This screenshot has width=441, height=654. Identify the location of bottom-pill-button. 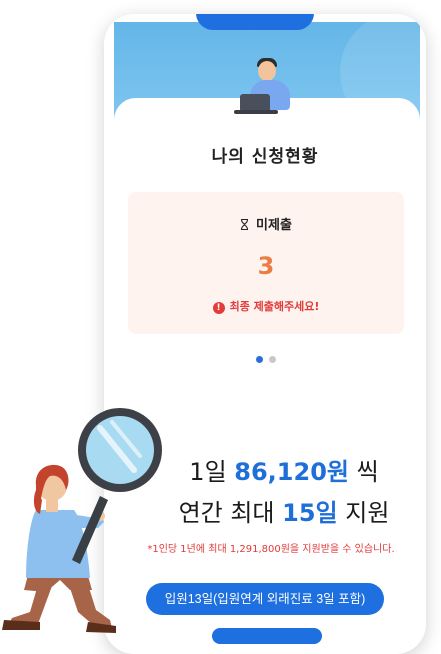
(267, 636).